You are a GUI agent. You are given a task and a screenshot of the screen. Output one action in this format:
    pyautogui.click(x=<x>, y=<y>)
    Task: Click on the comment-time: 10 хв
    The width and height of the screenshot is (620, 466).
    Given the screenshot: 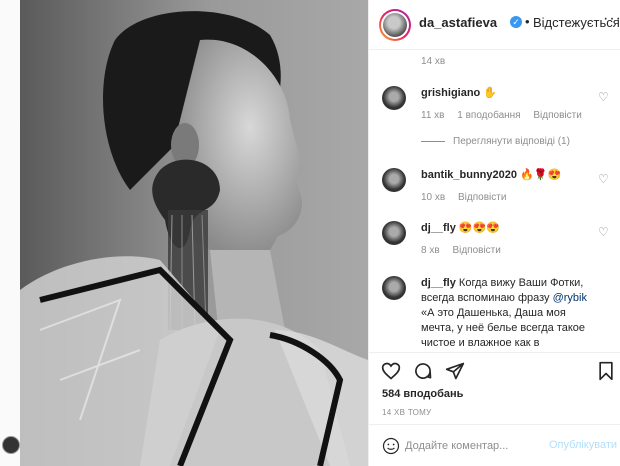 What is the action you would take?
    pyautogui.click(x=433, y=197)
    